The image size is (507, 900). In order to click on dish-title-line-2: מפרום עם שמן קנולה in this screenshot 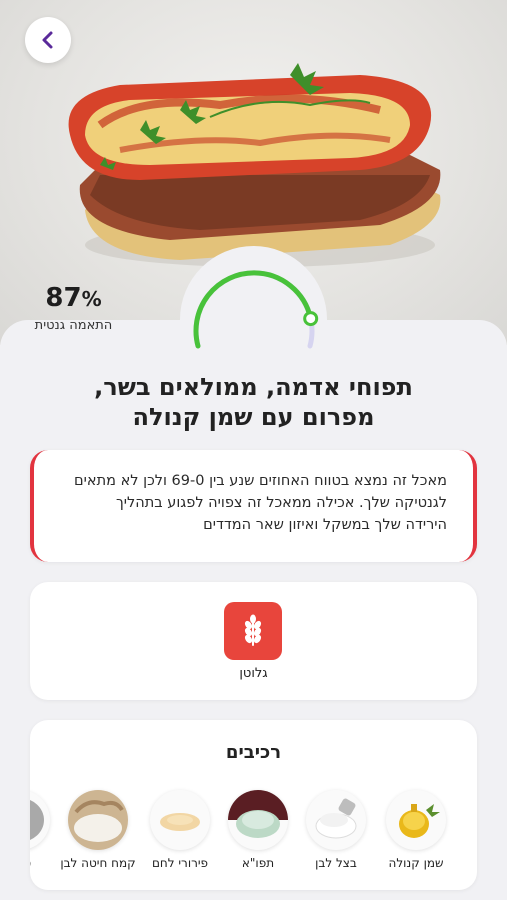, I will do `click(253, 417)`.